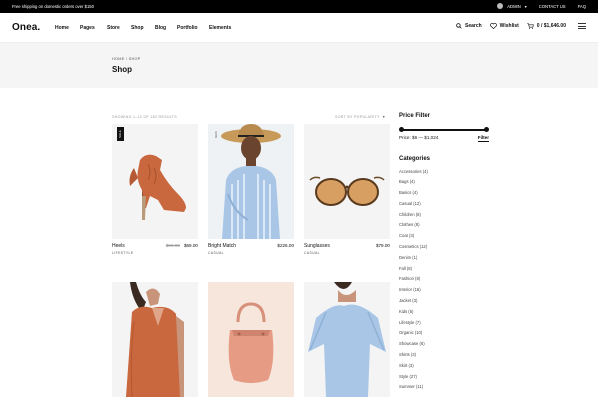 The width and height of the screenshot is (598, 402). I want to click on slider-max-handle, so click(486, 129).